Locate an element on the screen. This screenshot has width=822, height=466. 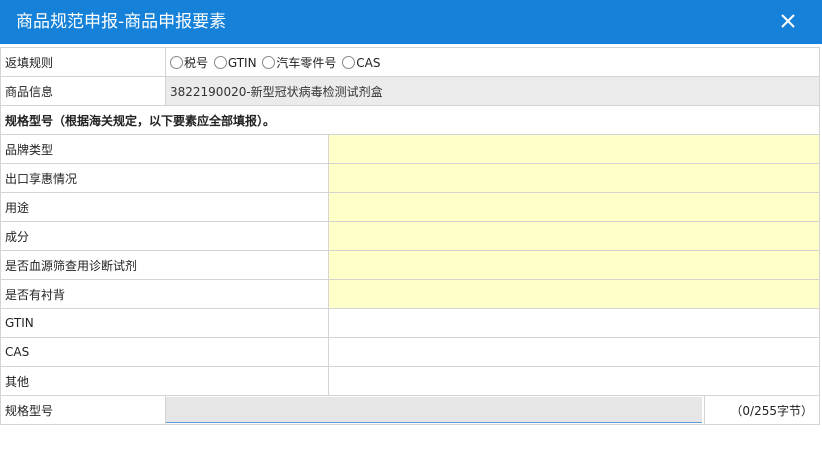
element-input-composition is located at coordinates (574, 236).